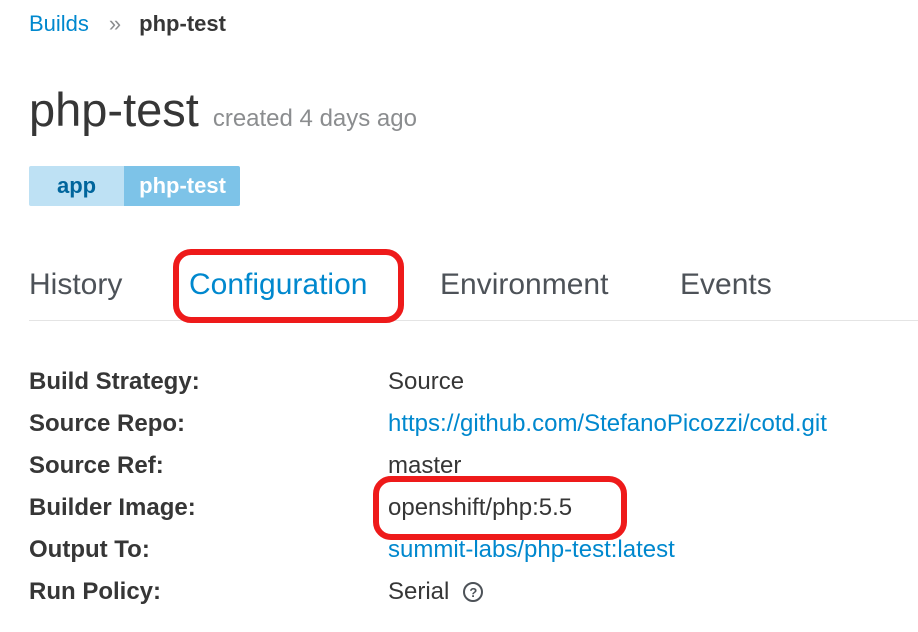 Image resolution: width=918 pixels, height=632 pixels. What do you see at coordinates (182, 186) in the screenshot?
I see `label-value: php-test` at bounding box center [182, 186].